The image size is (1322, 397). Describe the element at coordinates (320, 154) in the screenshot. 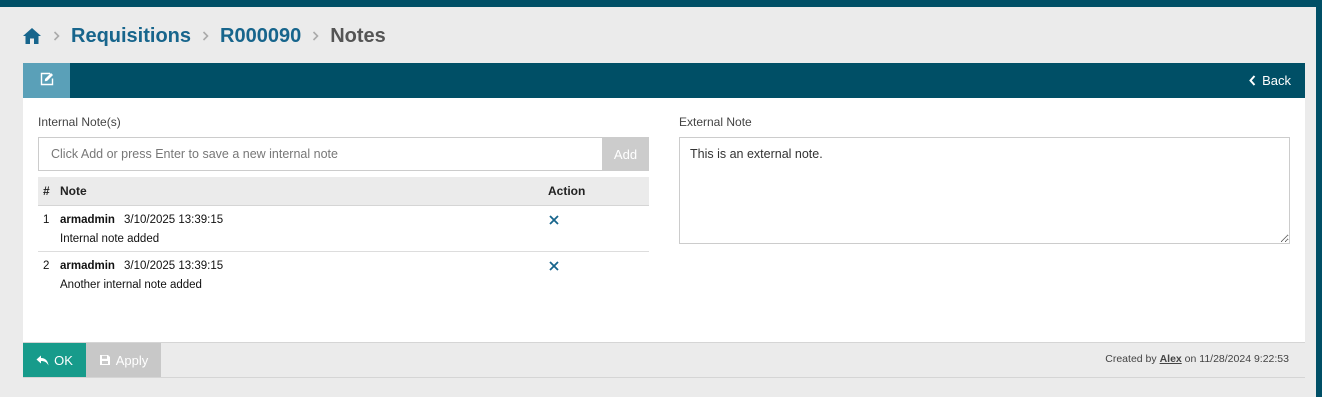

I see `internal-note-input` at that location.